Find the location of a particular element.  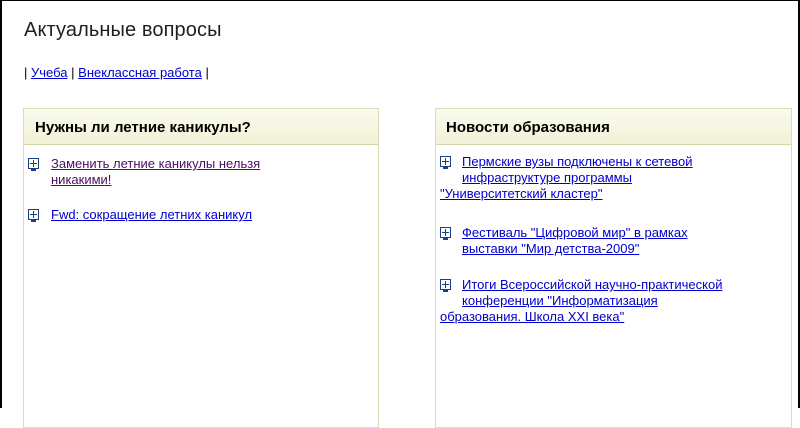

topic-link: Fwd: сокращение летних каникул is located at coordinates (209, 215).